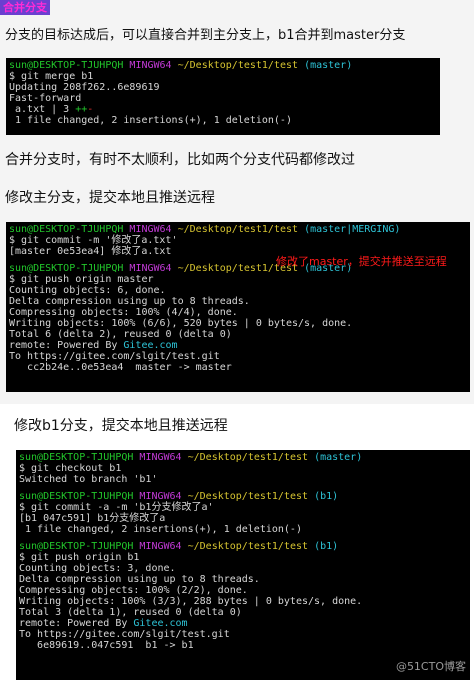  I want to click on terminal-line: $ git commit -m '修改了a.txt', so click(93, 240).